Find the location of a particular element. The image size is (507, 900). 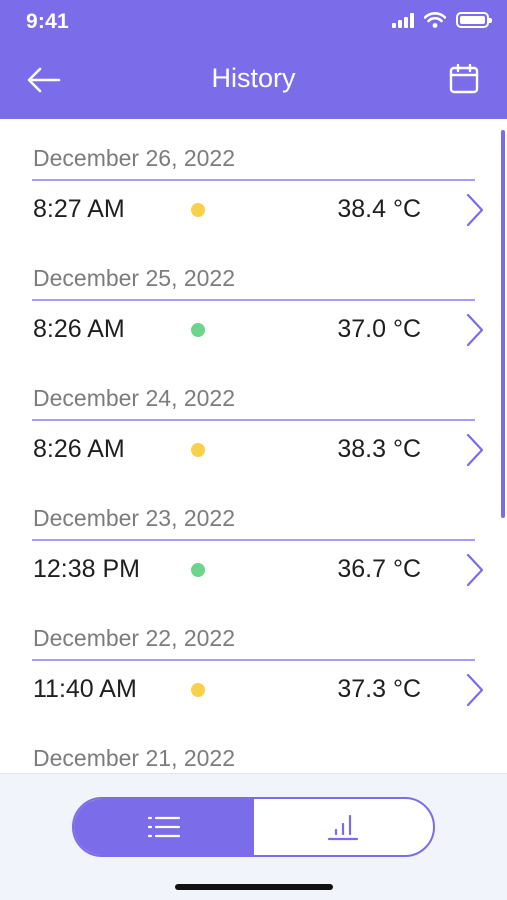

battery-icon is located at coordinates (474, 20).